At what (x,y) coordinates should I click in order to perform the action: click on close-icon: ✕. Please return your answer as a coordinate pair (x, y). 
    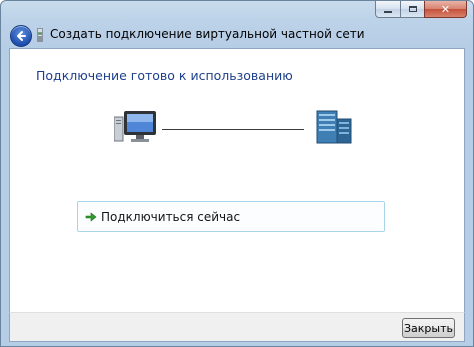
    Looking at the image, I should click on (445, 9).